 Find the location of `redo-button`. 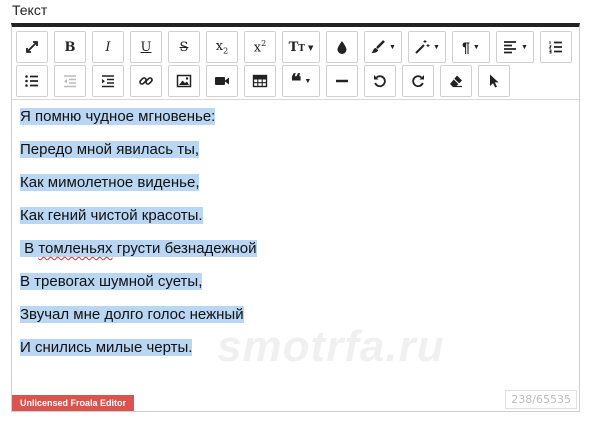

redo-button is located at coordinates (418, 81).